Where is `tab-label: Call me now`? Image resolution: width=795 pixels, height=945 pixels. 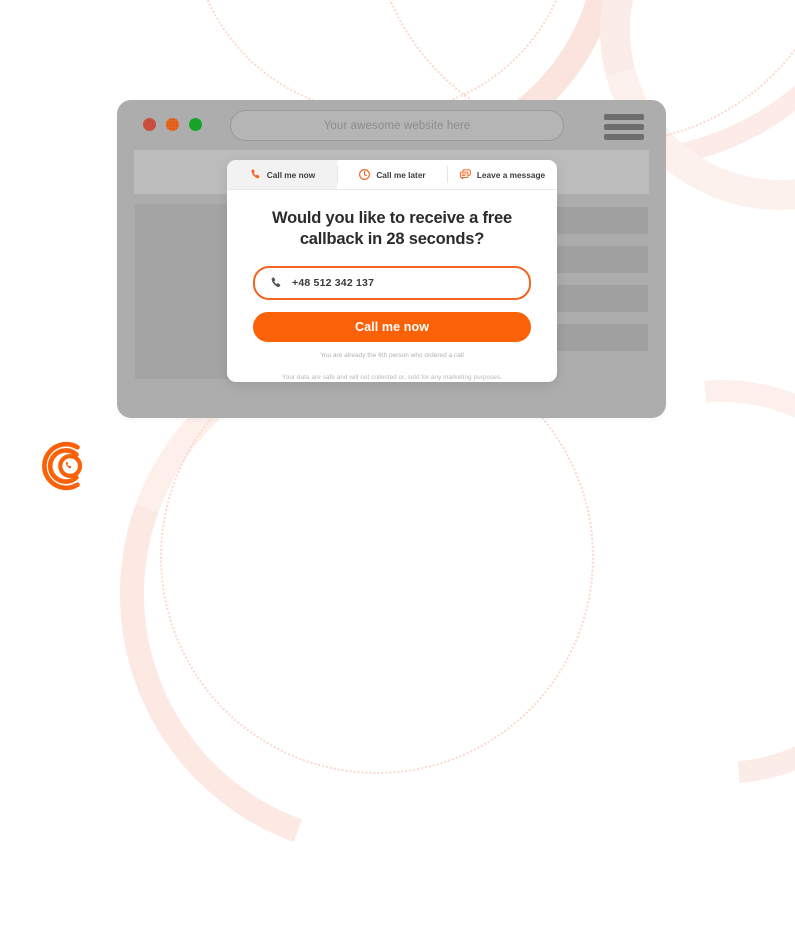
tab-label: Call me now is located at coordinates (291, 174).